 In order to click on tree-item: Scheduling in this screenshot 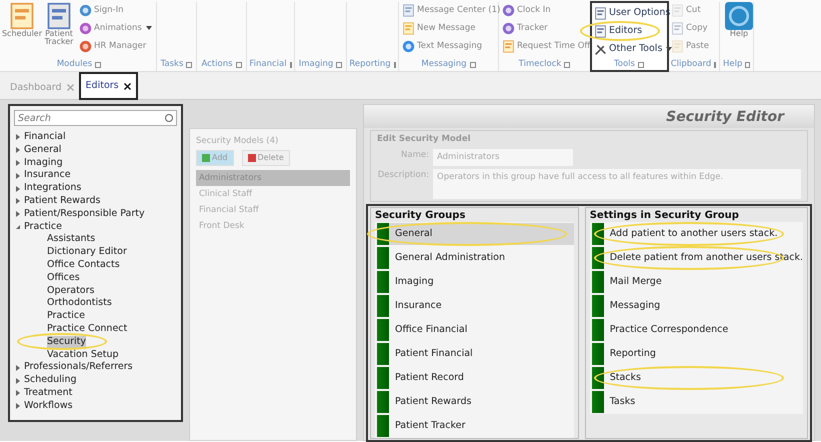, I will do `click(50, 380)`.